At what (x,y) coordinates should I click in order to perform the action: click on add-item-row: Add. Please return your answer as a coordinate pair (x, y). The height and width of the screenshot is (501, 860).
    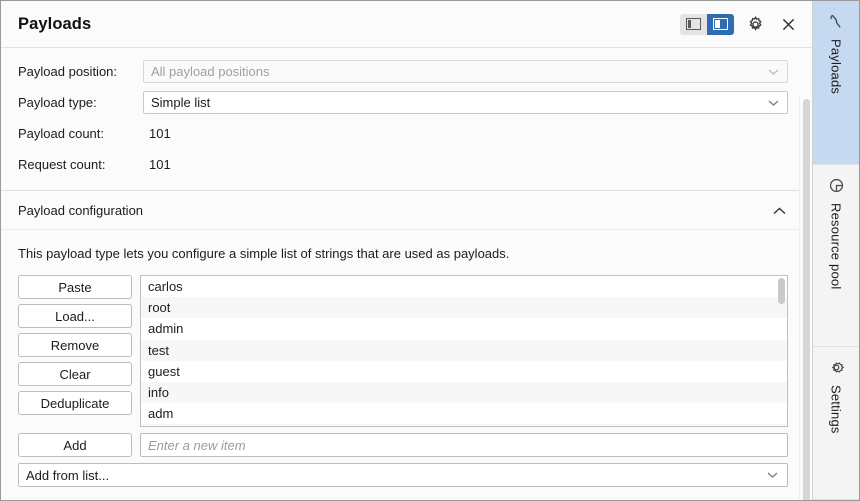
    Looking at the image, I should click on (403, 445).